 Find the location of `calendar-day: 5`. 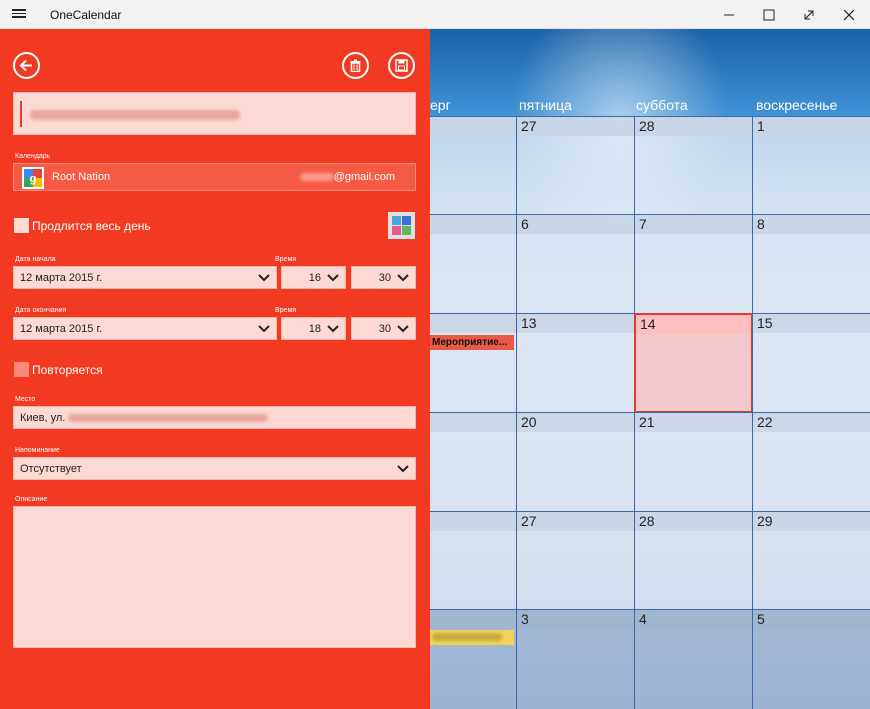

calendar-day: 5 is located at coordinates (811, 659).